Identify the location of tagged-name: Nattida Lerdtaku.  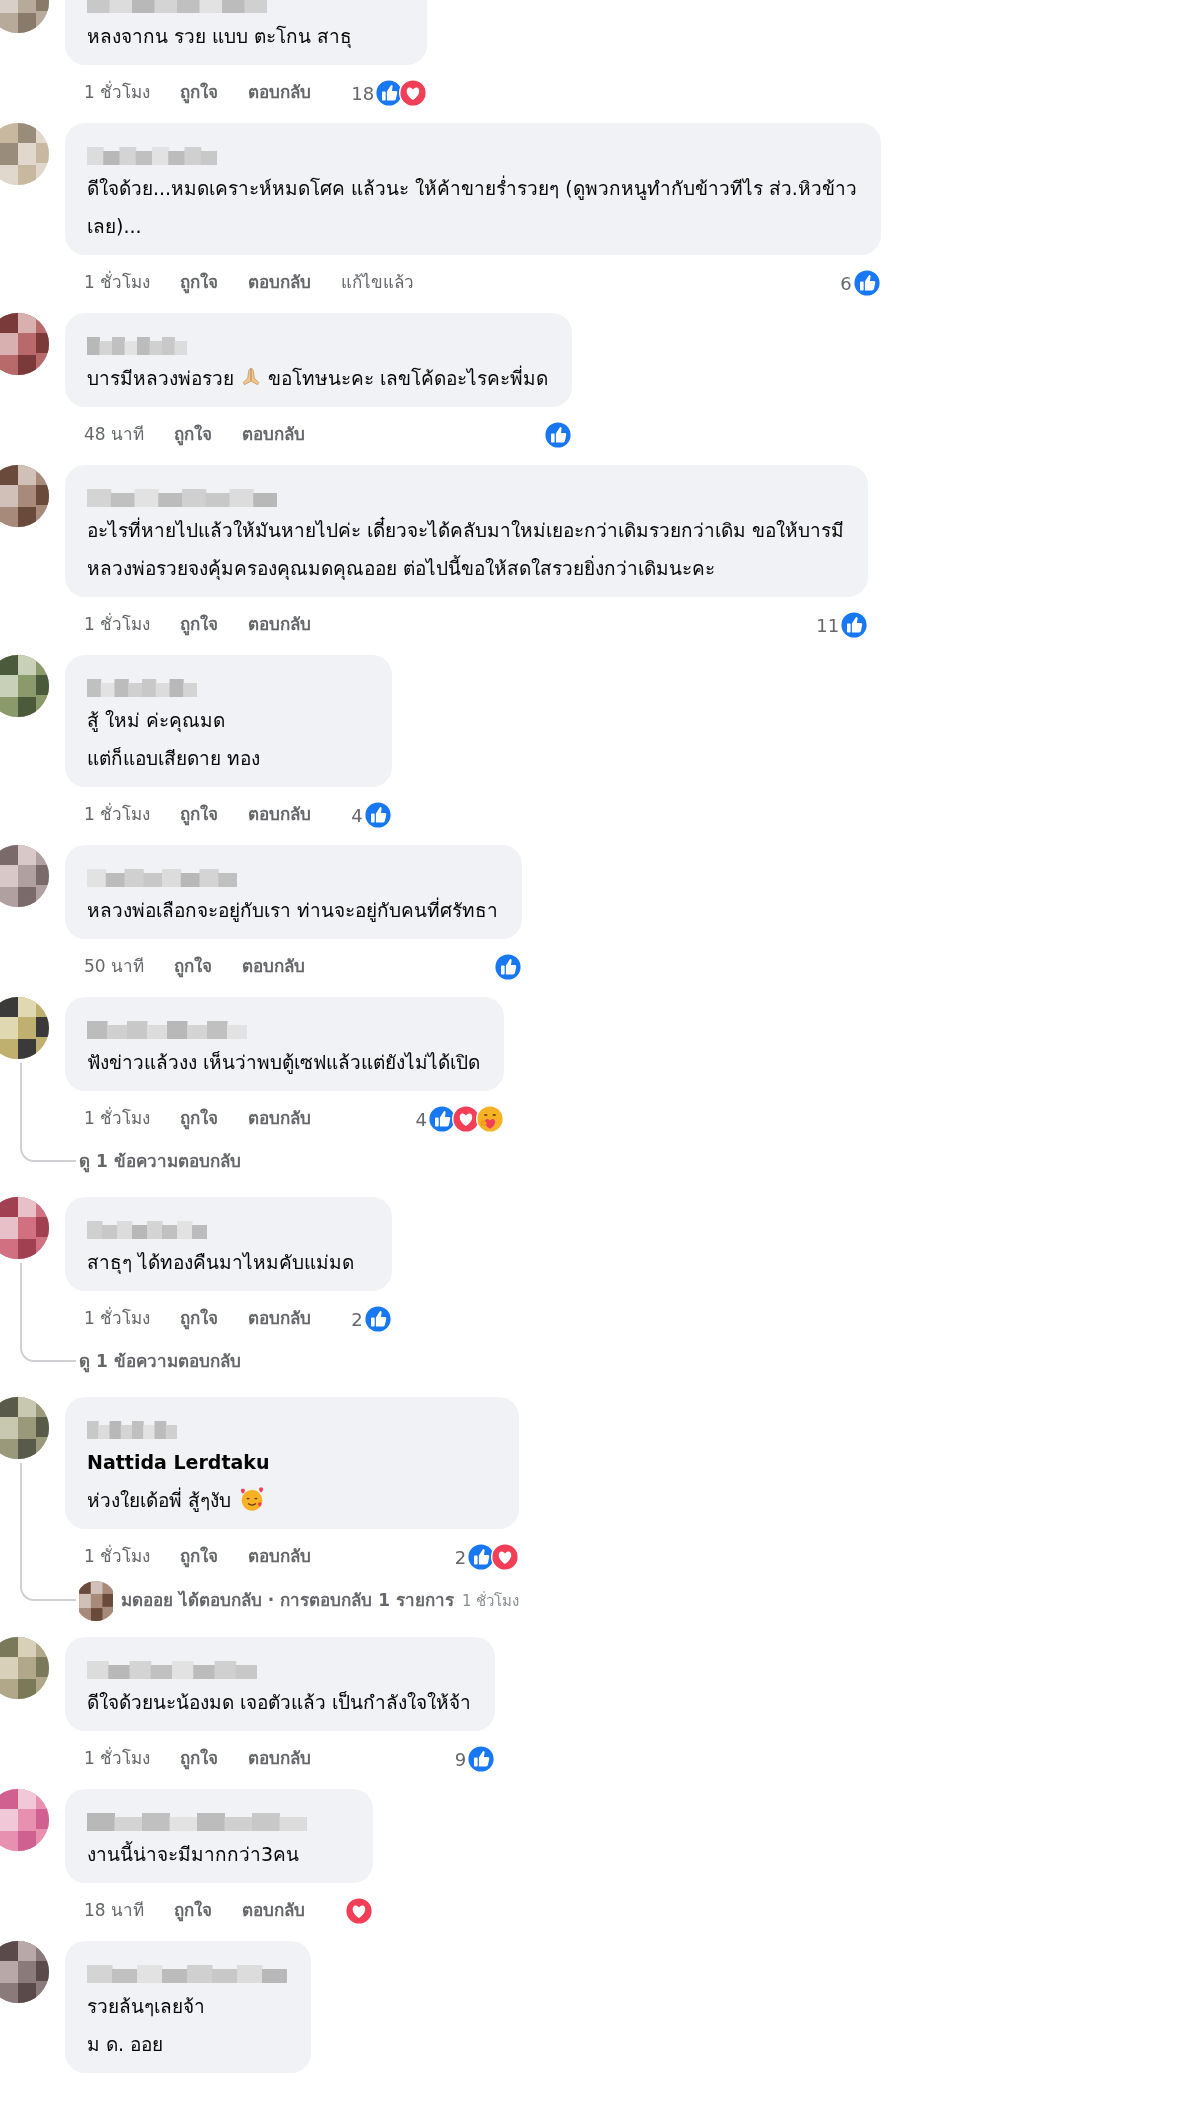
(178, 1462).